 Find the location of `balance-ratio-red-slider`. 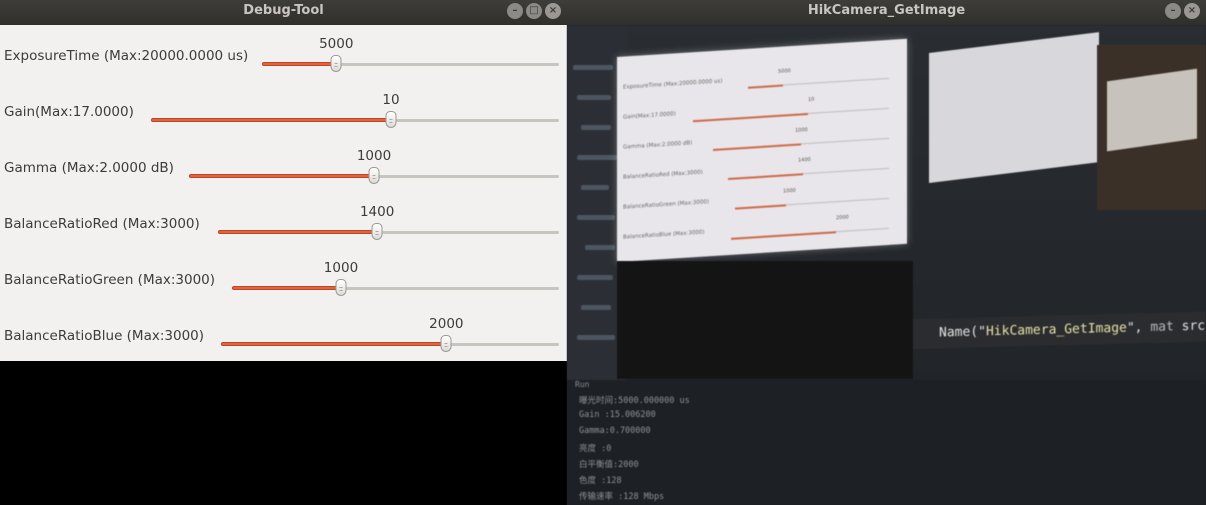

balance-ratio-red-slider is located at coordinates (388, 231).